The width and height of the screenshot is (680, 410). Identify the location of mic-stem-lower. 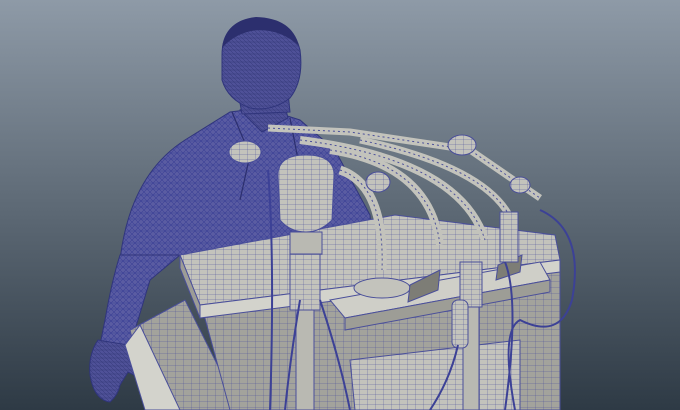
(305, 359).